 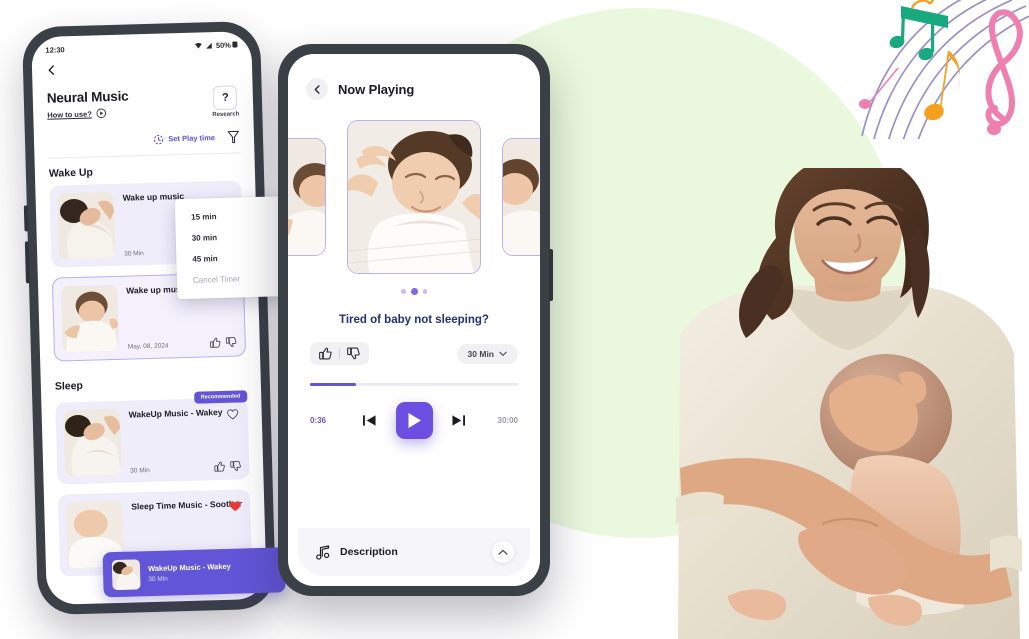 What do you see at coordinates (323, 552) in the screenshot?
I see `music-note-icon` at bounding box center [323, 552].